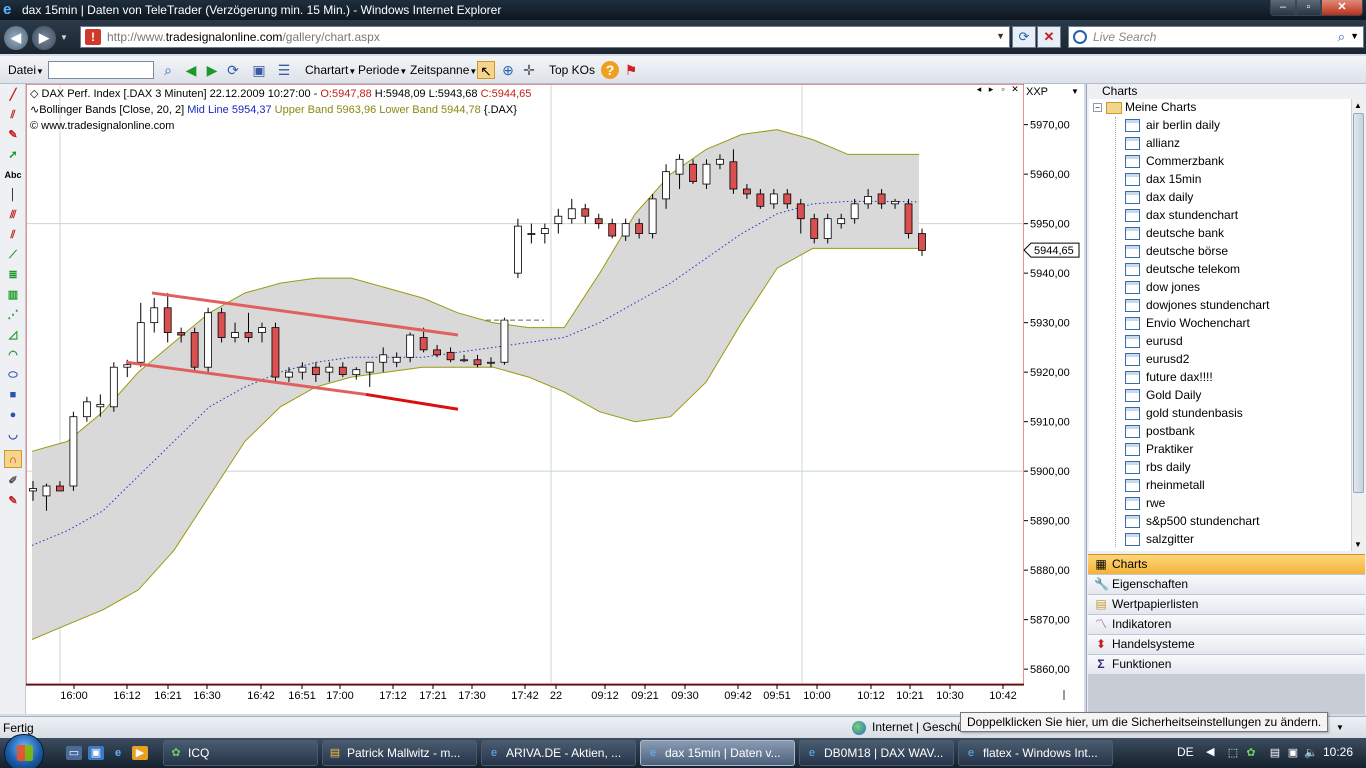  What do you see at coordinates (1163, 181) in the screenshot?
I see `tree-item: dax 15min` at bounding box center [1163, 181].